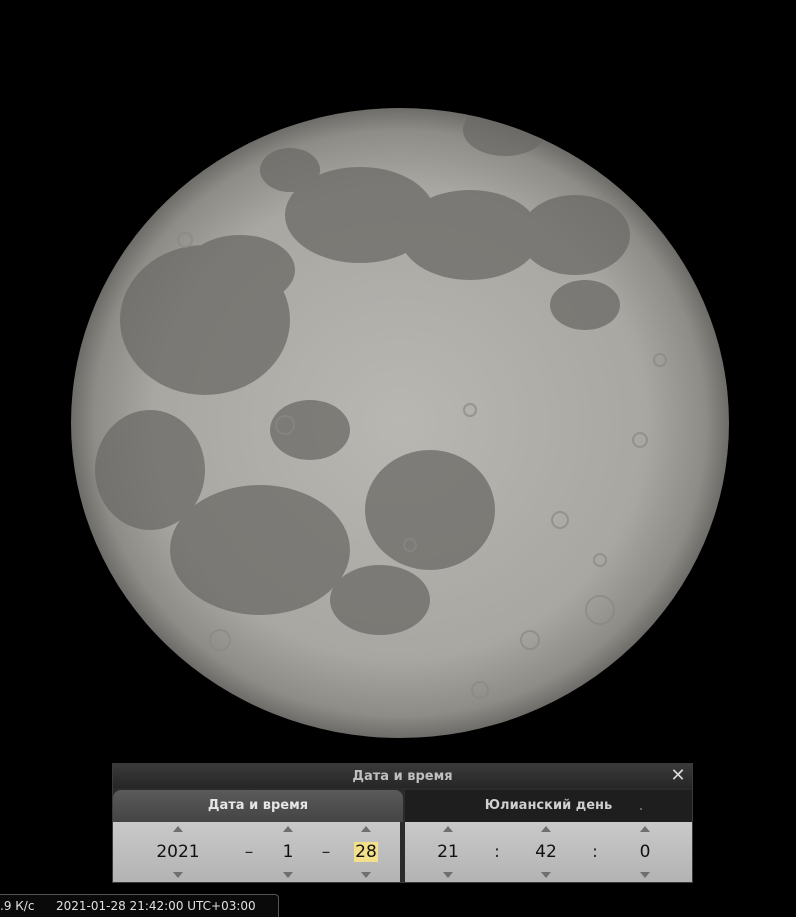 The width and height of the screenshot is (796, 917). Describe the element at coordinates (258, 806) in the screenshot. I see `tab-date-time: Дата и время` at that location.